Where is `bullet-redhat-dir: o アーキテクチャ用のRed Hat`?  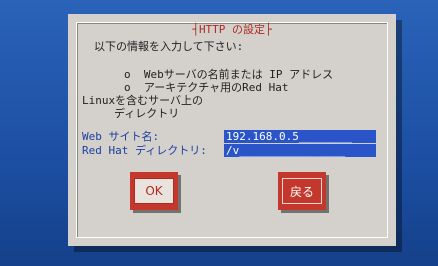
bullet-redhat-dir: o アーキテクチャ用のRed Hat is located at coordinates (206, 87).